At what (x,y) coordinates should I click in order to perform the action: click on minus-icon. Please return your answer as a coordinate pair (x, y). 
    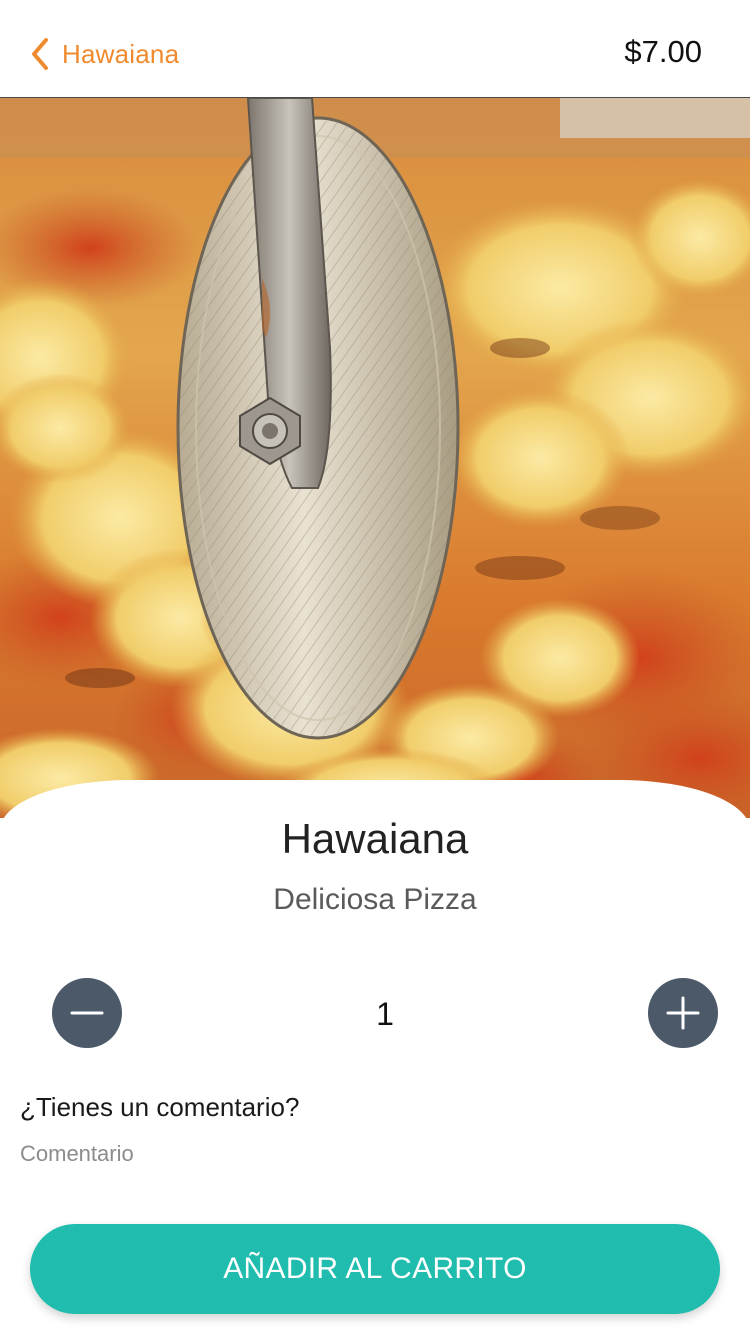
    Looking at the image, I should click on (87, 1013).